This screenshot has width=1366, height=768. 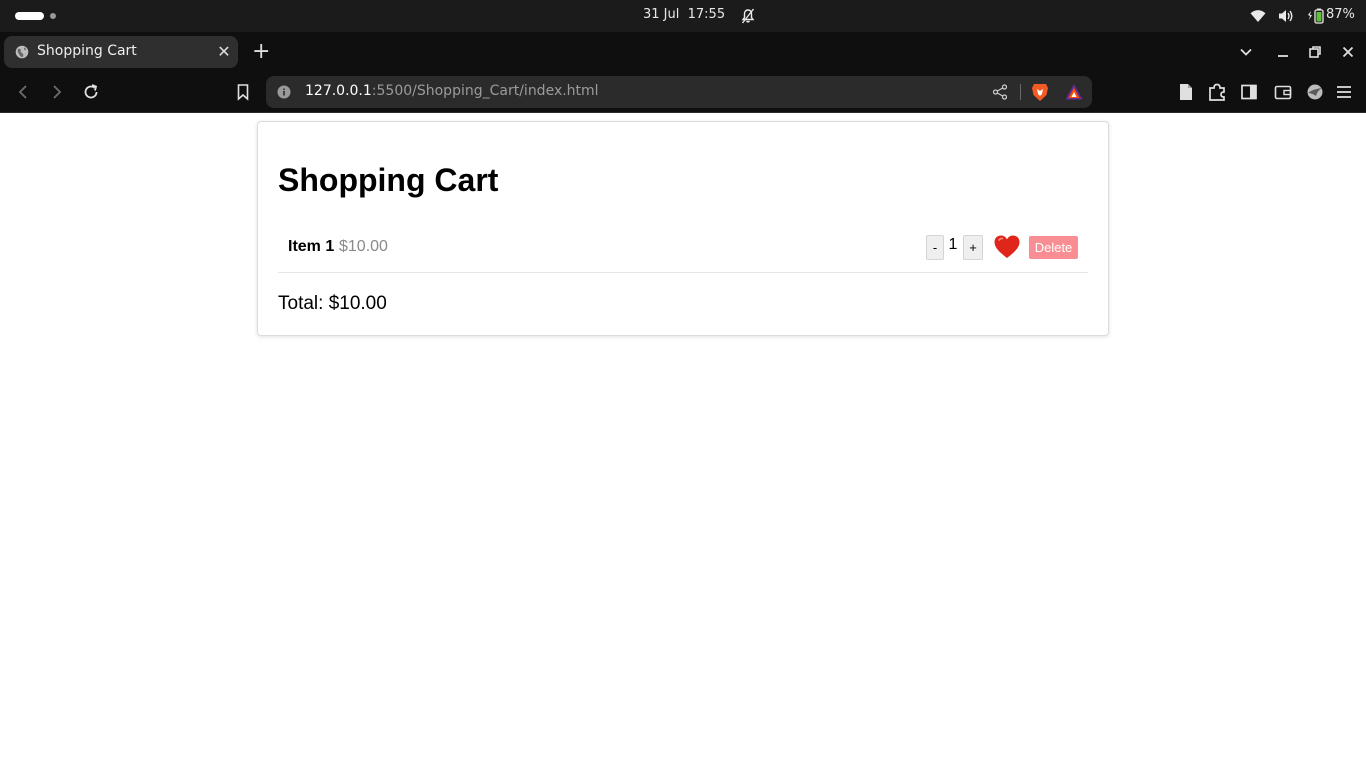 What do you see at coordinates (683, 249) in the screenshot?
I see `cart-item-row: Item 1 $10.00 - 1 + Delete` at bounding box center [683, 249].